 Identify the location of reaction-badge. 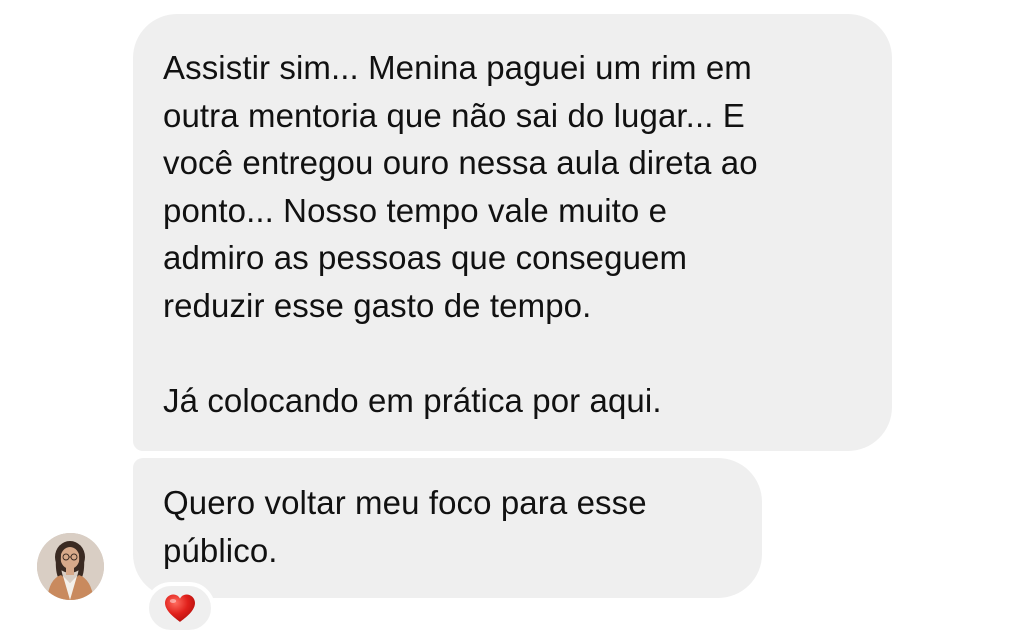
(180, 608).